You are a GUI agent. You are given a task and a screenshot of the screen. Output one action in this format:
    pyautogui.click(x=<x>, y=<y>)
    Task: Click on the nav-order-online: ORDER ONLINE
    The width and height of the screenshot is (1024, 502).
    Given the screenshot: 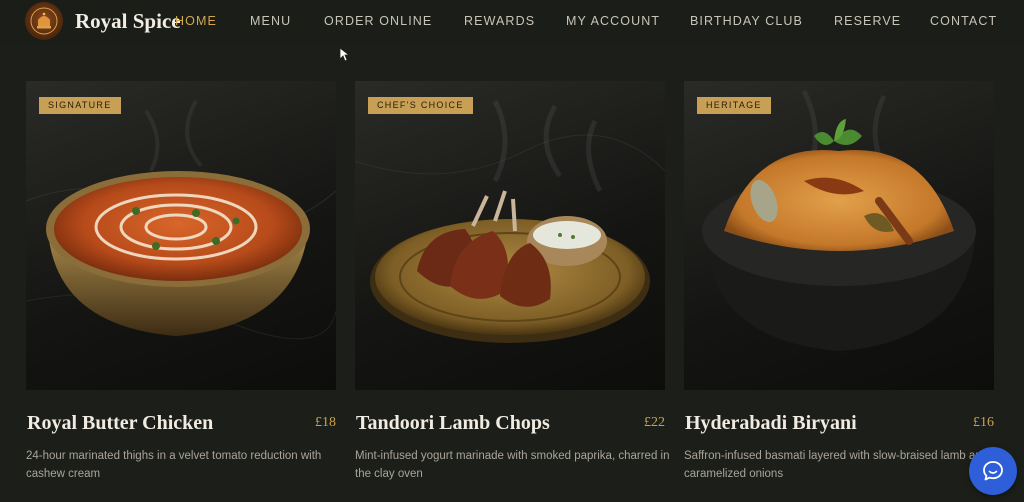 What is the action you would take?
    pyautogui.click(x=378, y=21)
    